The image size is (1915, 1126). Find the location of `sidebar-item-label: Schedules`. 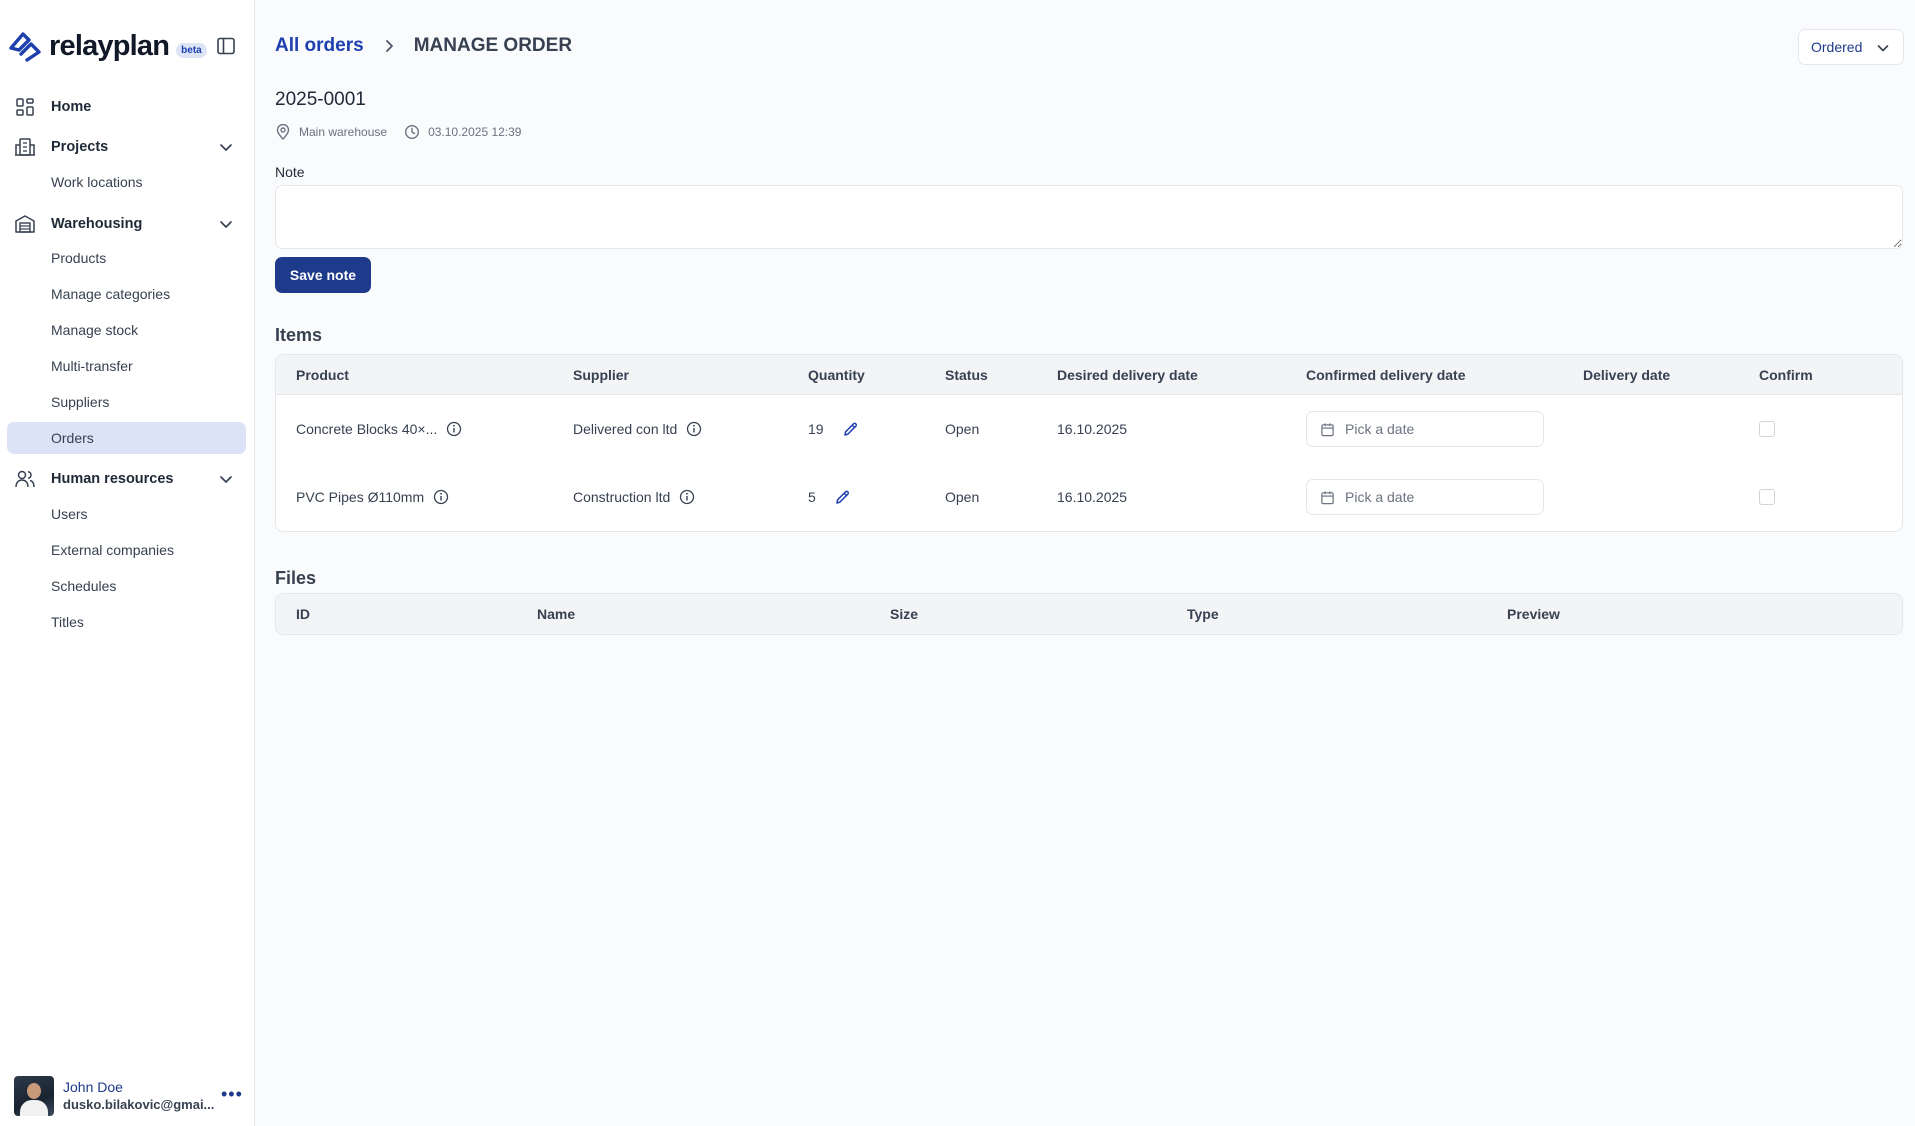

sidebar-item-label: Schedules is located at coordinates (84, 586).